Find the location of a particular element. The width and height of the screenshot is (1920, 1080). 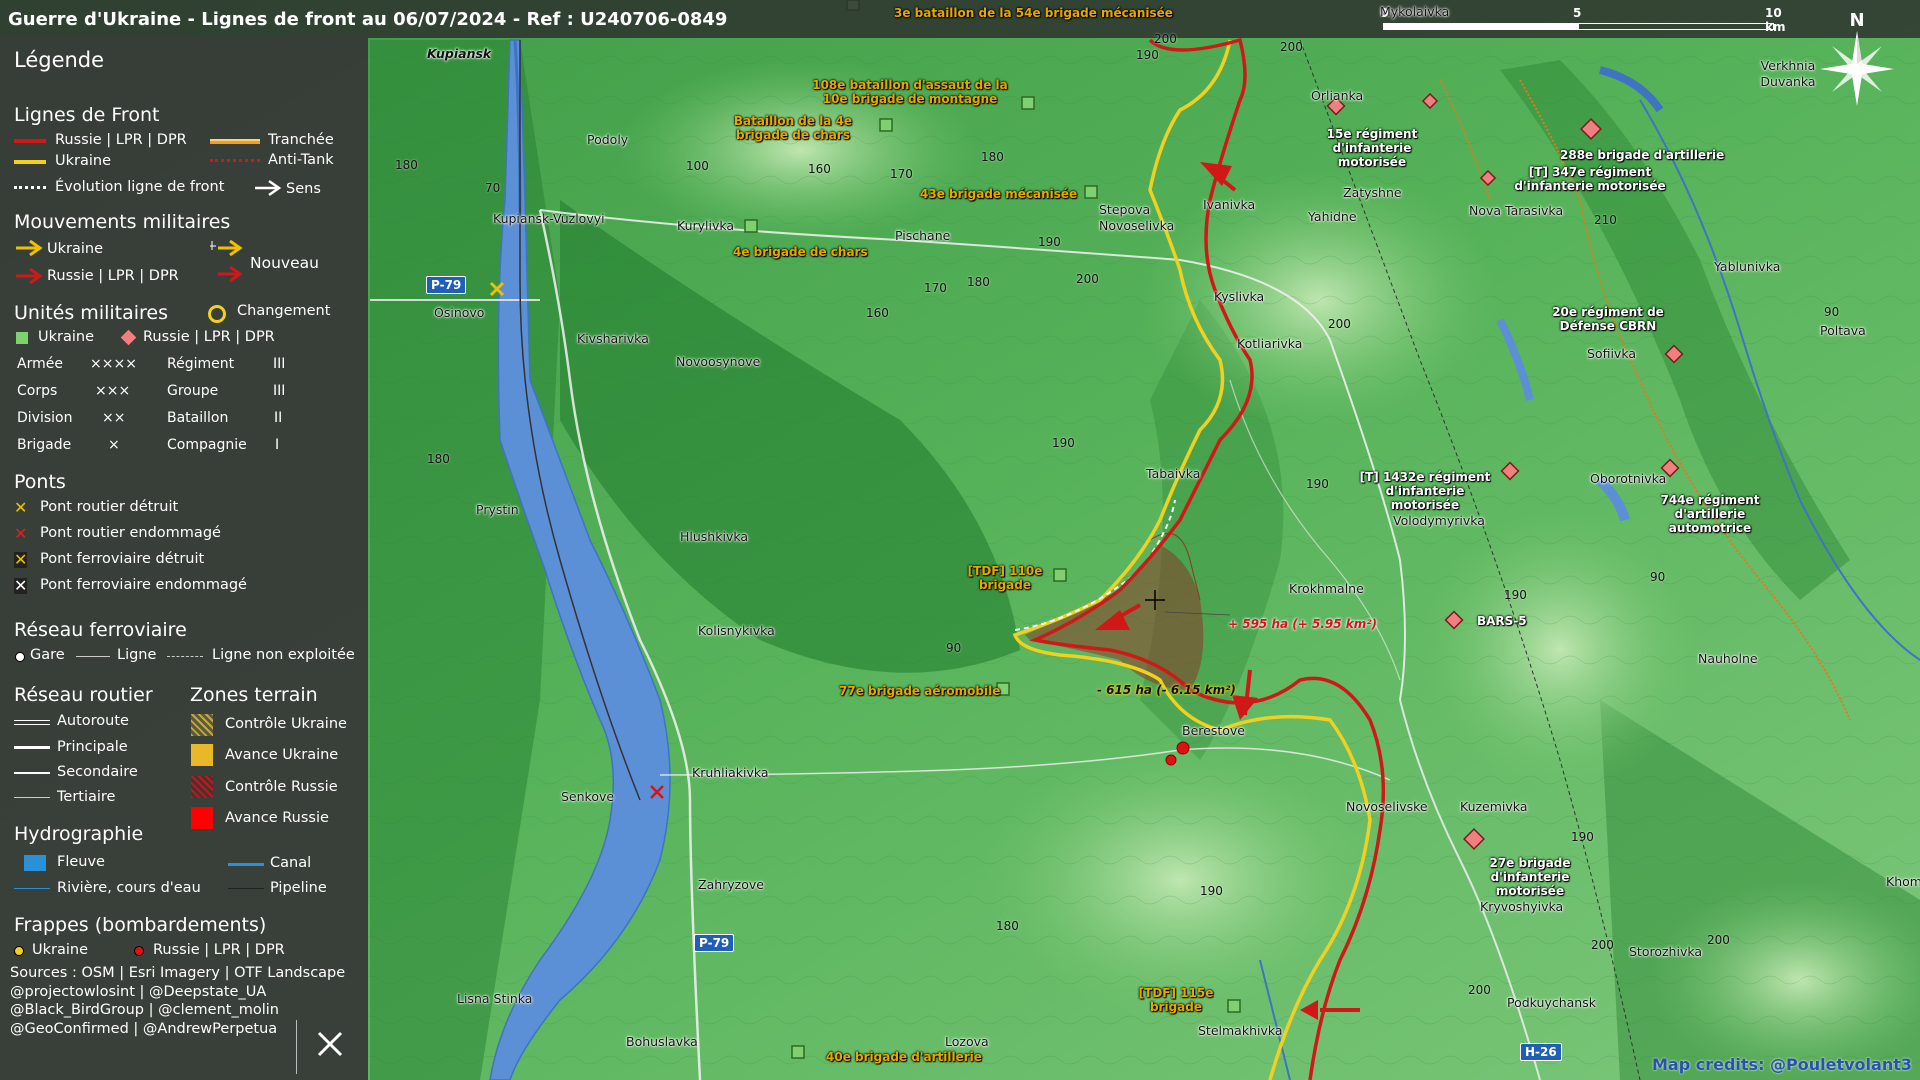

trench-label: Tranchée is located at coordinates (301, 140).